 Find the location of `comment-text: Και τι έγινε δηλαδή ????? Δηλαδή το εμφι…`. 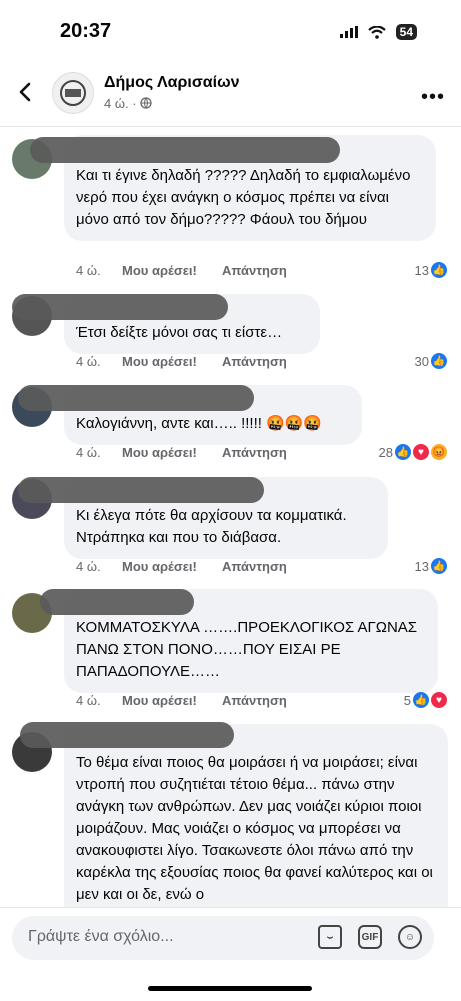

comment-text: Και τι έγινε δηλαδή ????? Δηλαδή το εμφι… is located at coordinates (243, 197).